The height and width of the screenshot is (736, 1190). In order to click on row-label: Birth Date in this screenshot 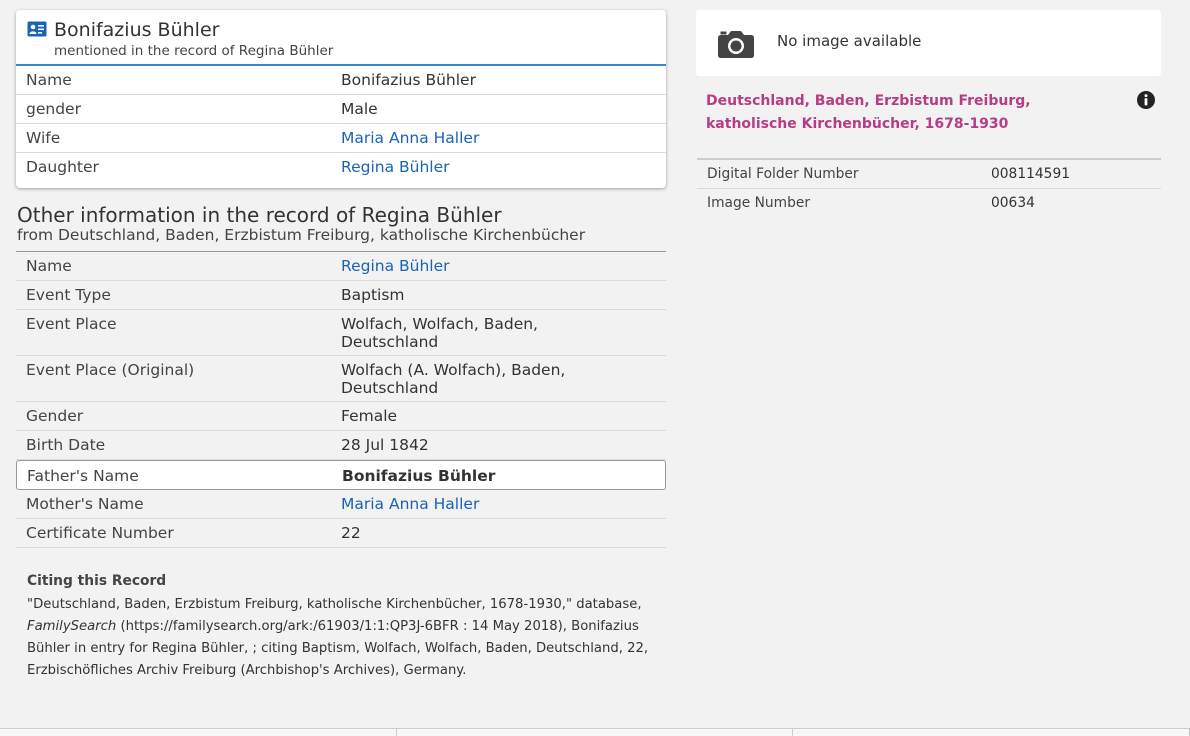, I will do `click(66, 445)`.